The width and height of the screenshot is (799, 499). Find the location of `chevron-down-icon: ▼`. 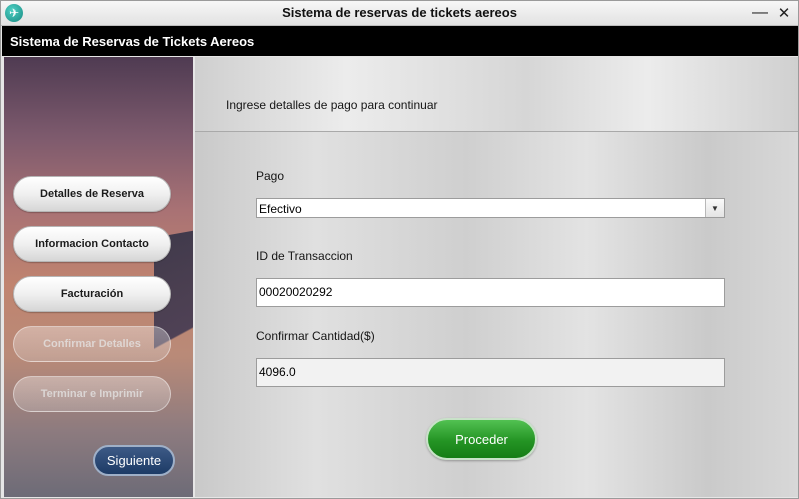

chevron-down-icon: ▼ is located at coordinates (714, 208).